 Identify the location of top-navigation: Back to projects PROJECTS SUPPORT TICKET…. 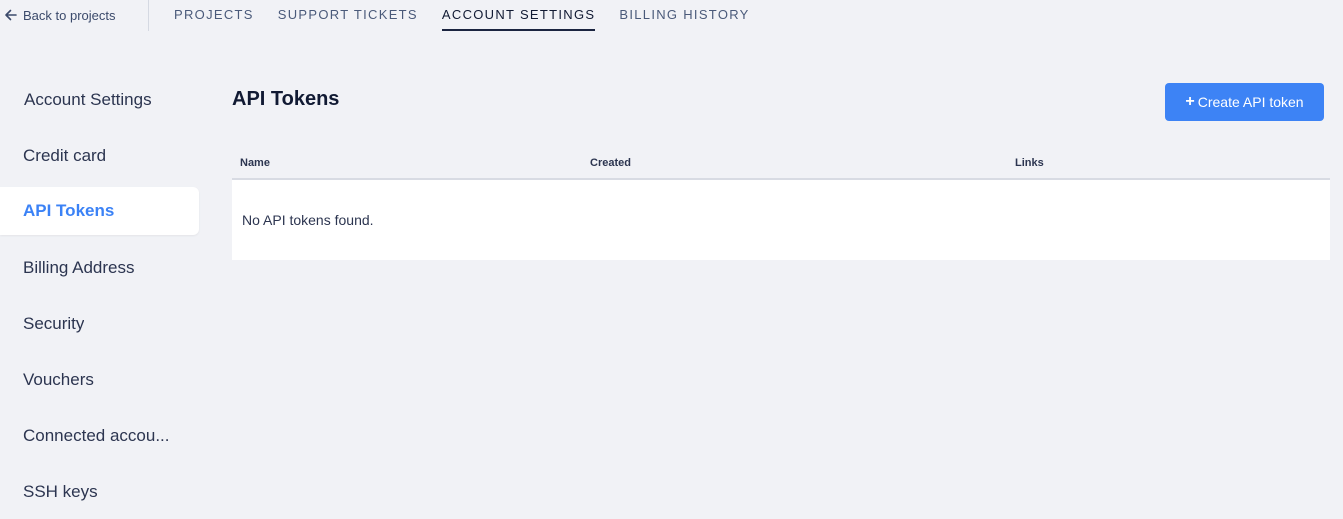
(671, 16).